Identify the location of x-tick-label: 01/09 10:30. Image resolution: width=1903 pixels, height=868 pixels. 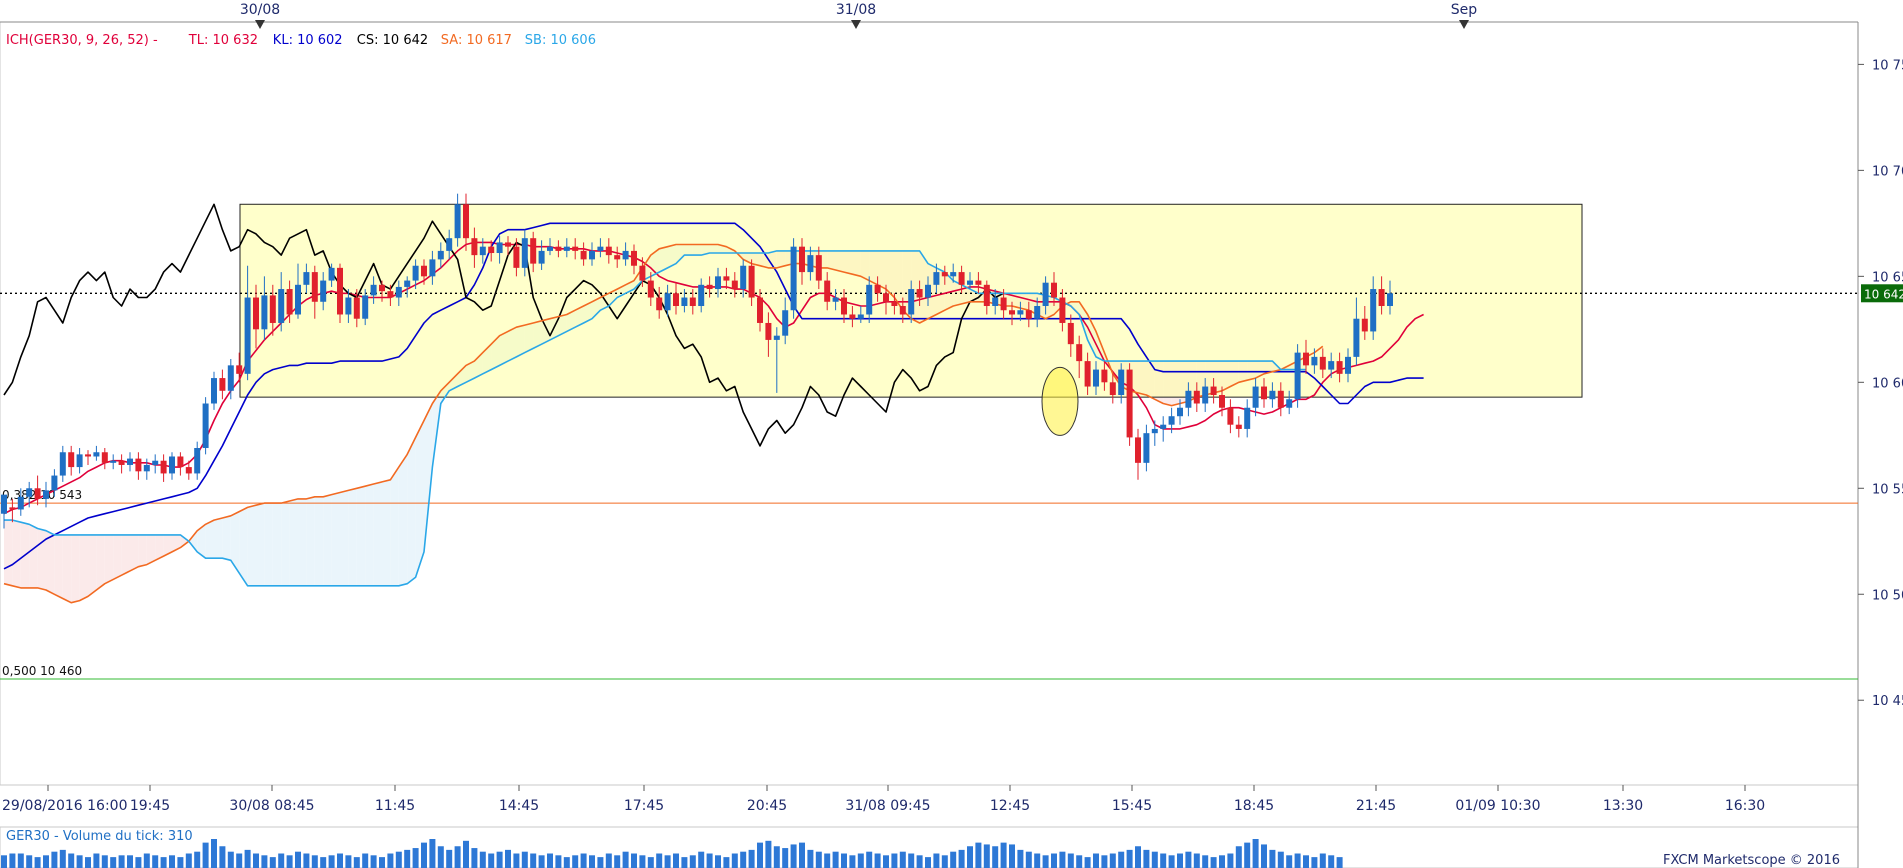
(1497, 806).